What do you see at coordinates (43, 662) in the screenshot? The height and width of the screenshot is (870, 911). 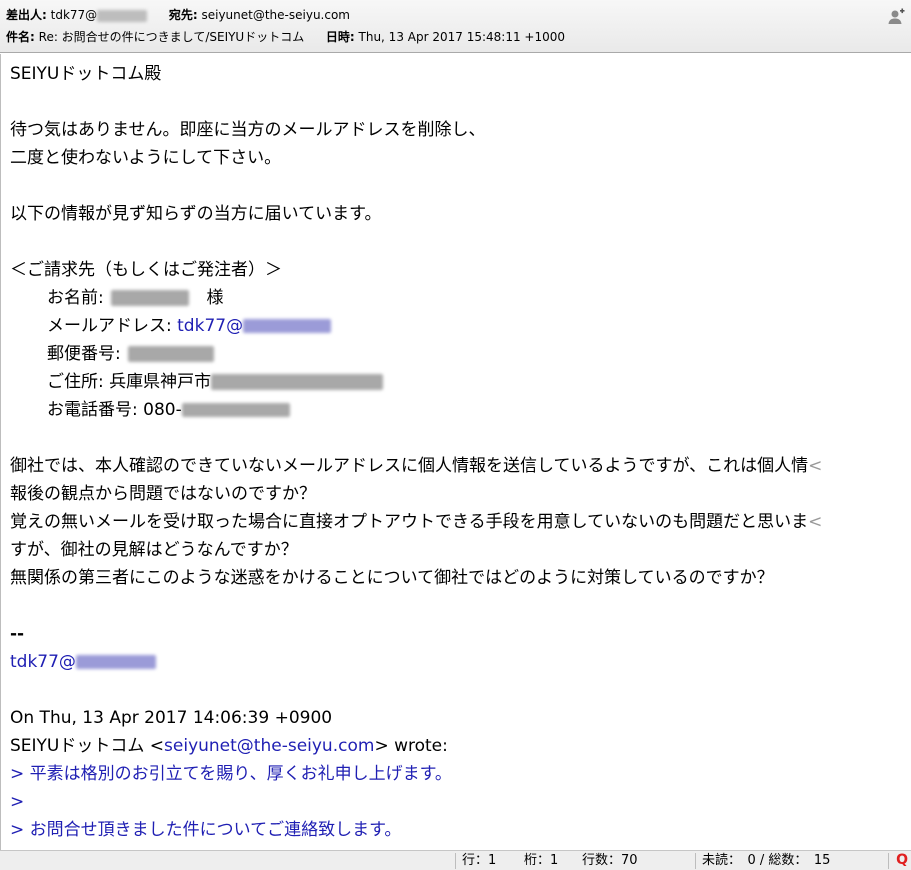 I see `signature-mail-link: tdk77@` at bounding box center [43, 662].